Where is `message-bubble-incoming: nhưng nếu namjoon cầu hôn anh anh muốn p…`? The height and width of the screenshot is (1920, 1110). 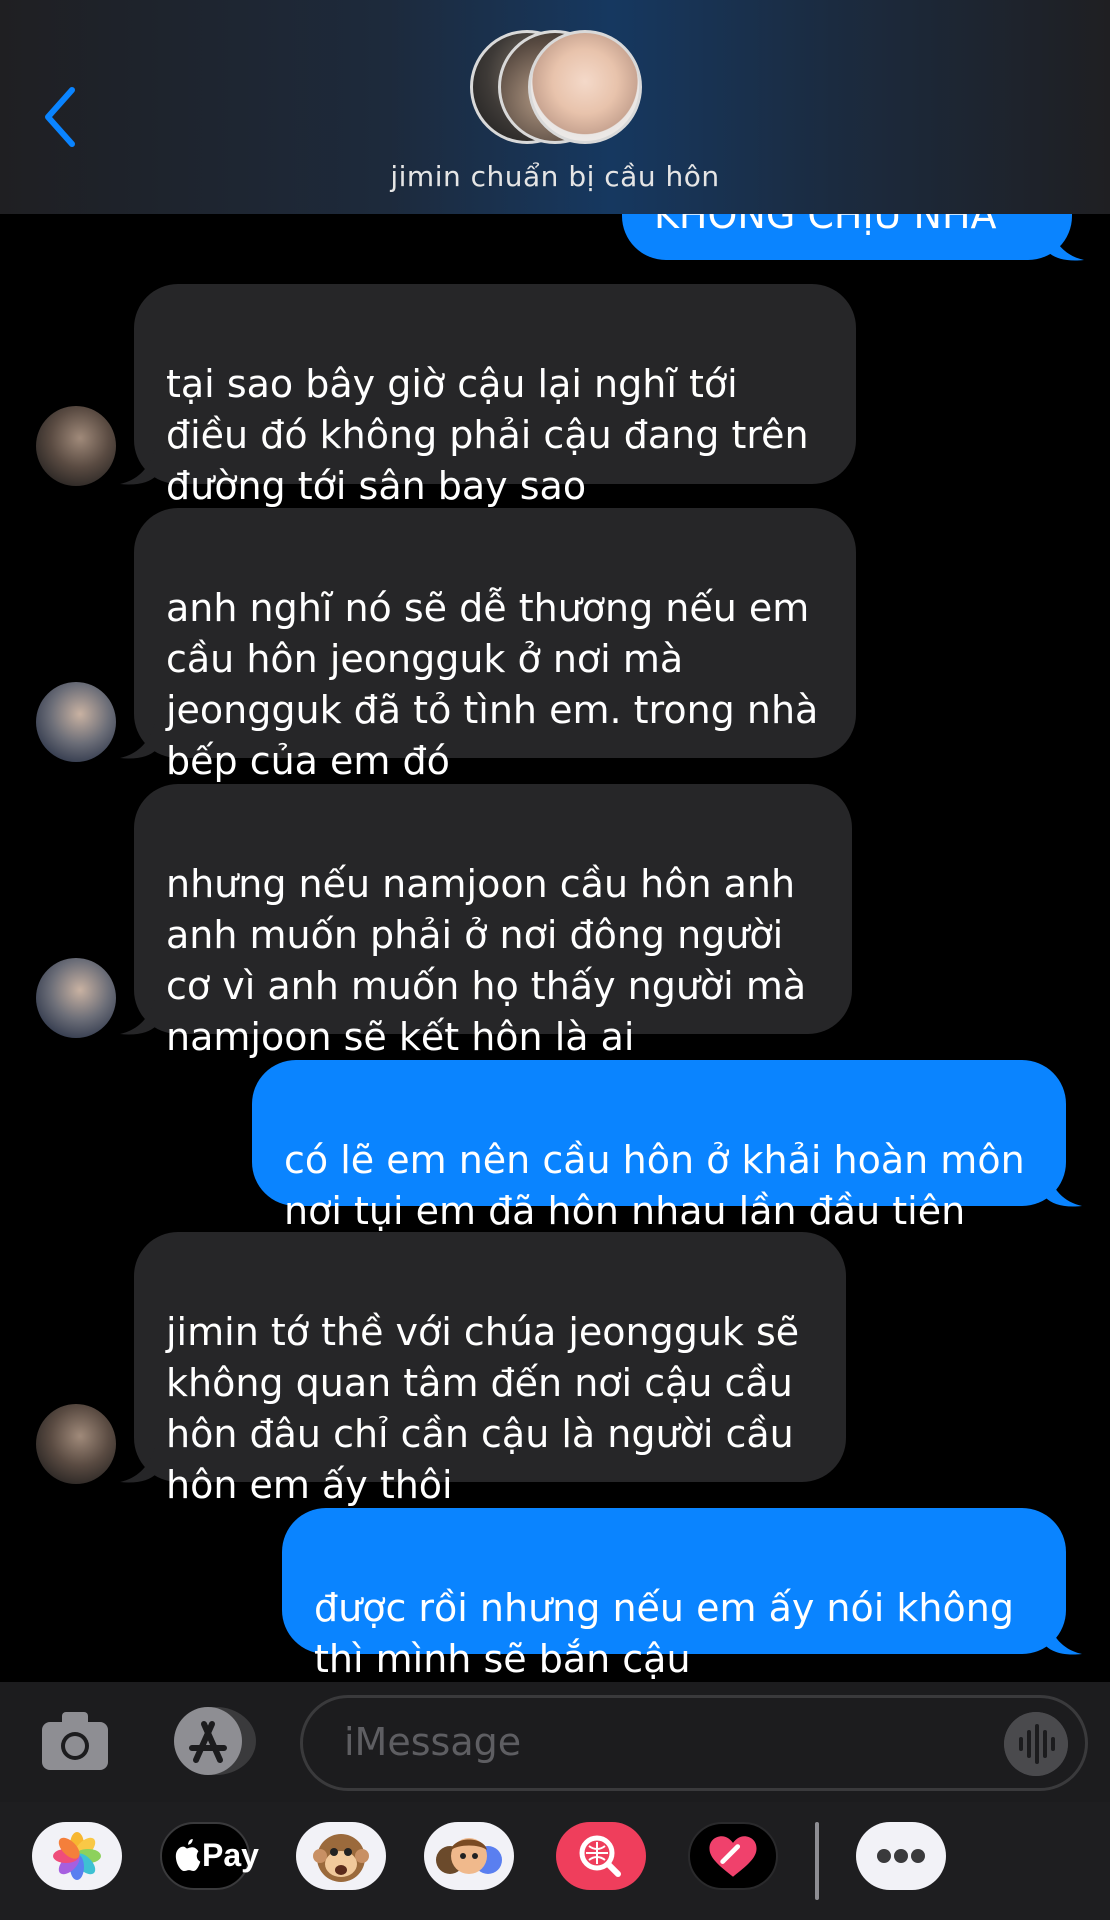
message-bubble-incoming: nhưng nếu namjoon cầu hôn anh anh muốn p… is located at coordinates (493, 921).